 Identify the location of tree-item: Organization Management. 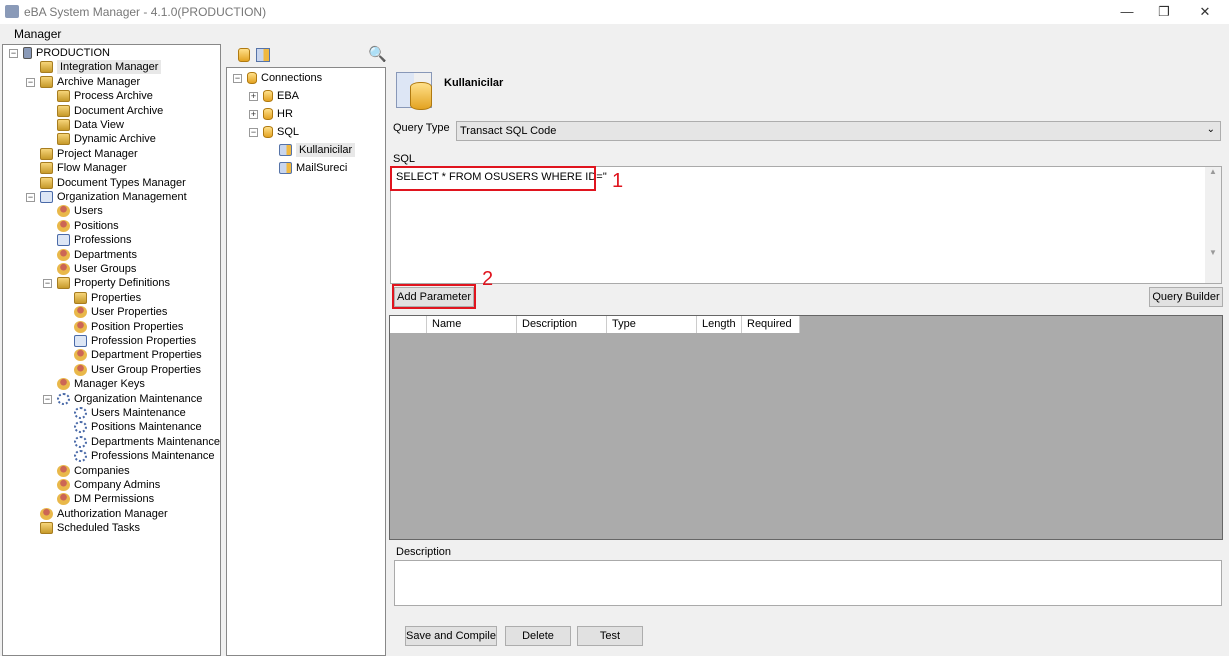
(113, 197).